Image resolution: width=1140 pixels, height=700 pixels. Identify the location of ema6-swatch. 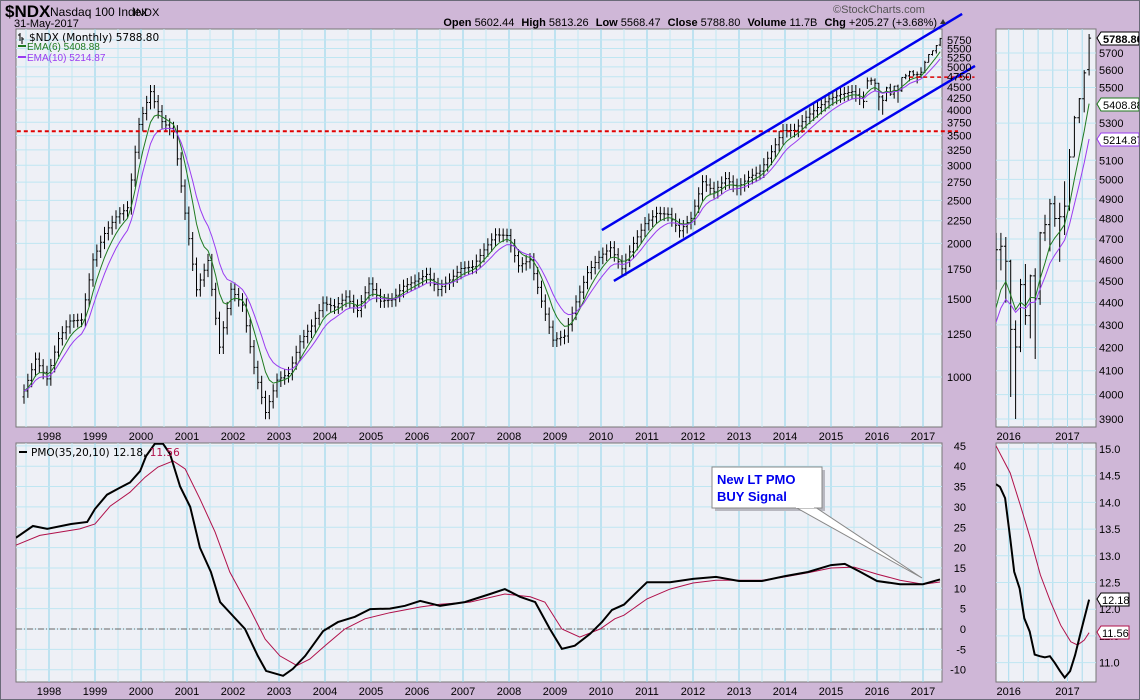
(22, 46).